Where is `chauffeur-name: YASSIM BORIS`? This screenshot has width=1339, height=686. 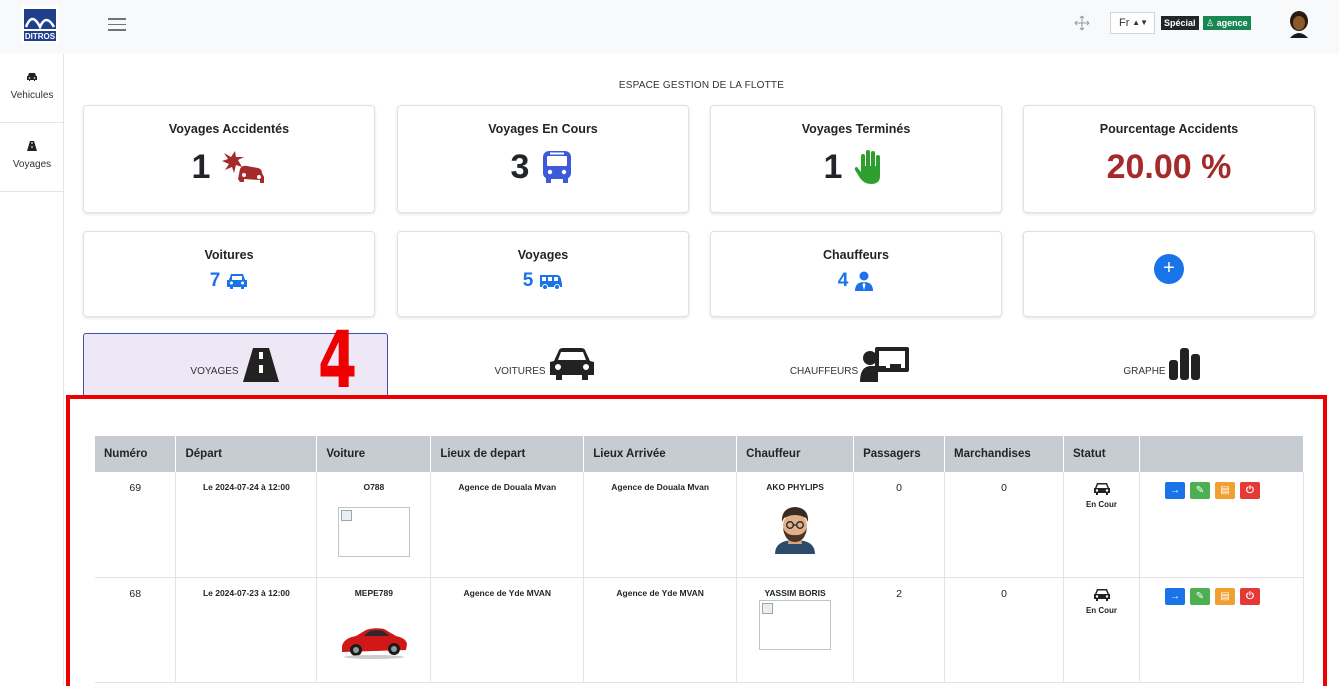 chauffeur-name: YASSIM BORIS is located at coordinates (795, 592).